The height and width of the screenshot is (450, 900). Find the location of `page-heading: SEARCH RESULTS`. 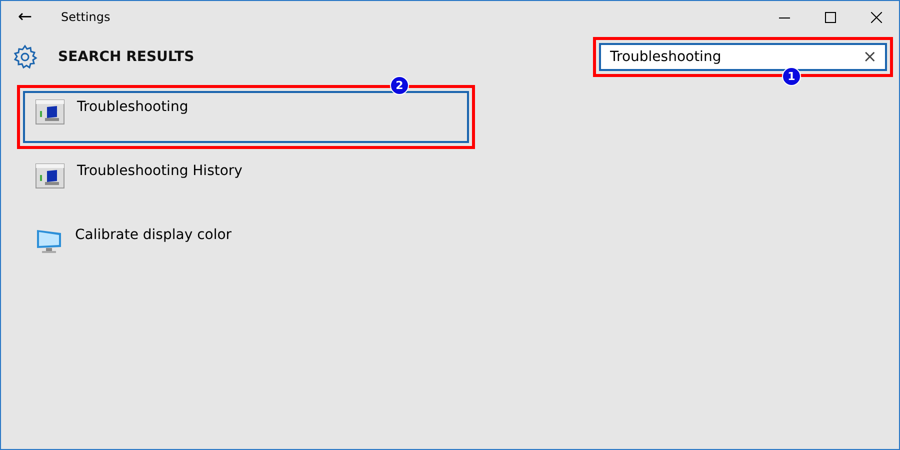

page-heading: SEARCH RESULTS is located at coordinates (127, 57).